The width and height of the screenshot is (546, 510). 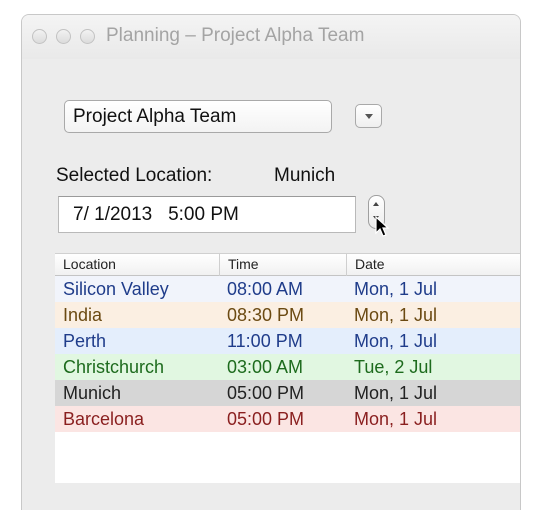 What do you see at coordinates (393, 367) in the screenshot?
I see `cell-date: Tue, 2 Jul` at bounding box center [393, 367].